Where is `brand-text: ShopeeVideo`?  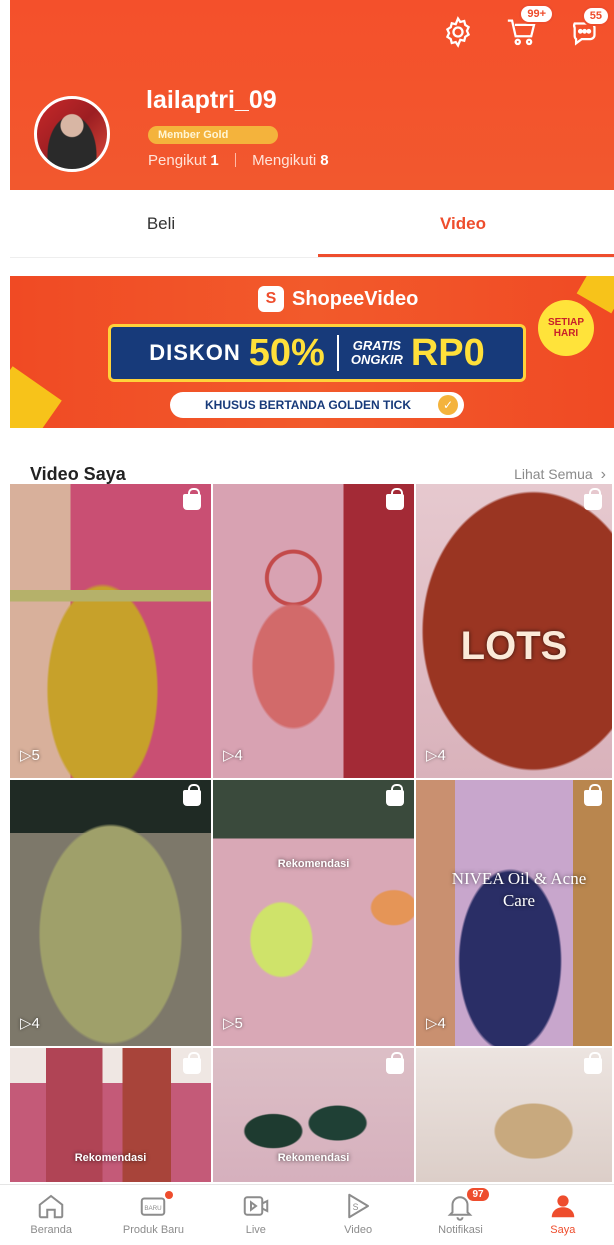
brand-text: ShopeeVideo is located at coordinates (355, 298).